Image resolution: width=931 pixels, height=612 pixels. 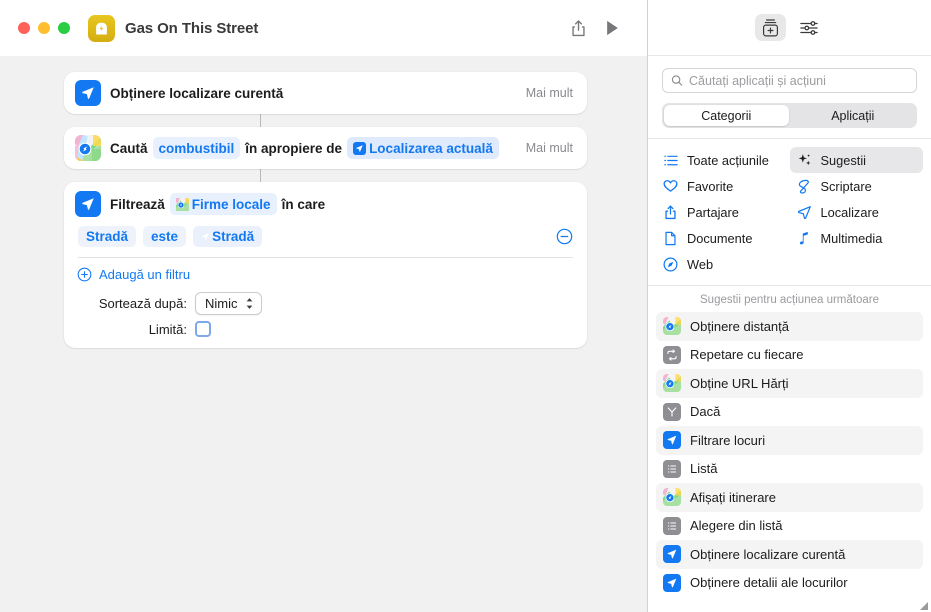 I want to click on library-segmented-control: Categorii Aplicații, so click(x=789, y=115).